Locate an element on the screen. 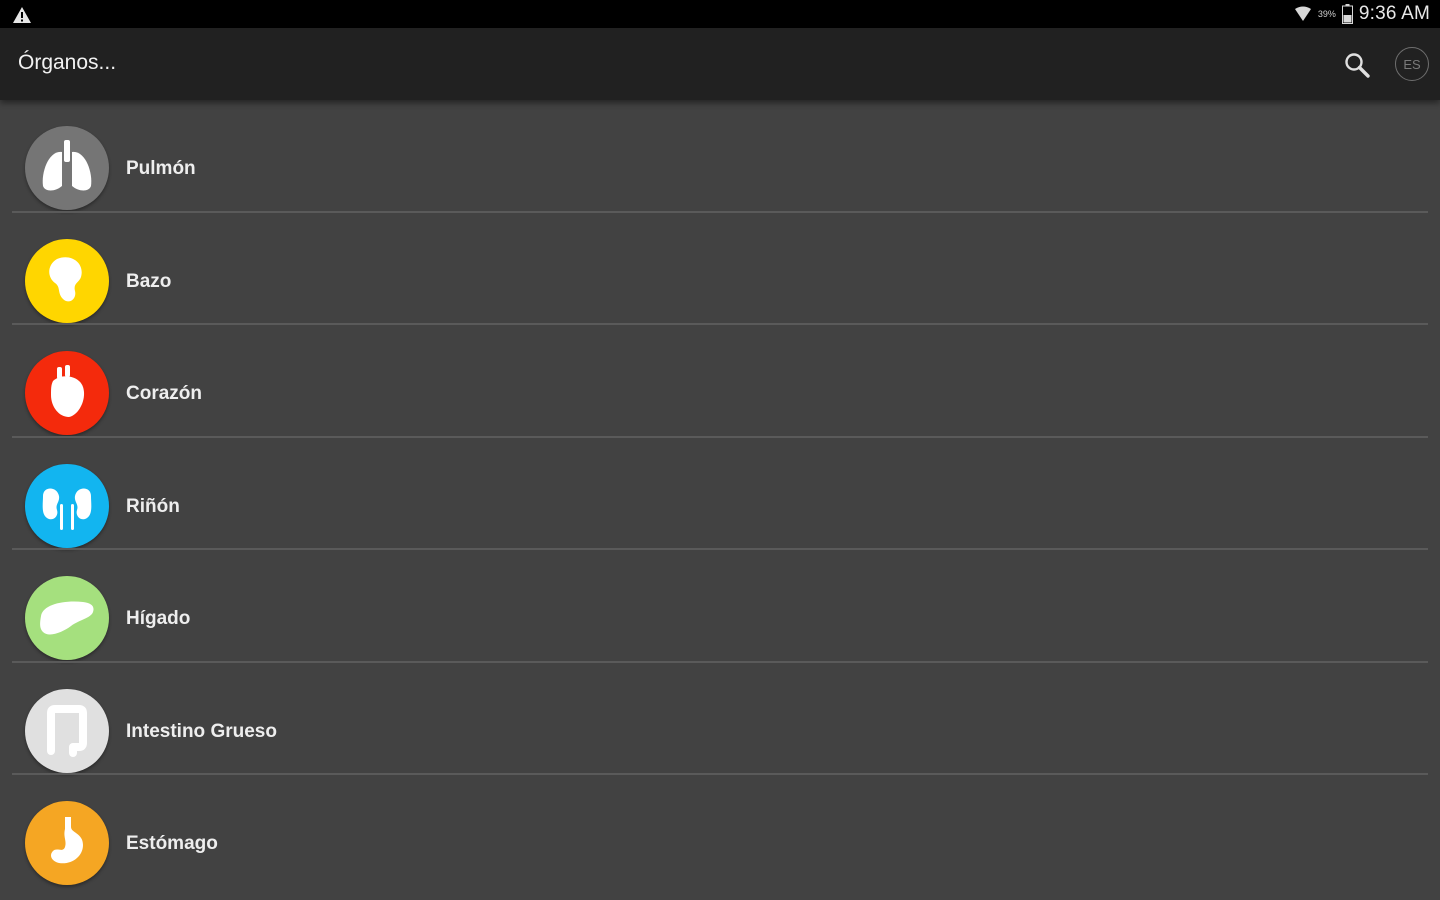  list-item-rinon: Riñón is located at coordinates (720, 494).